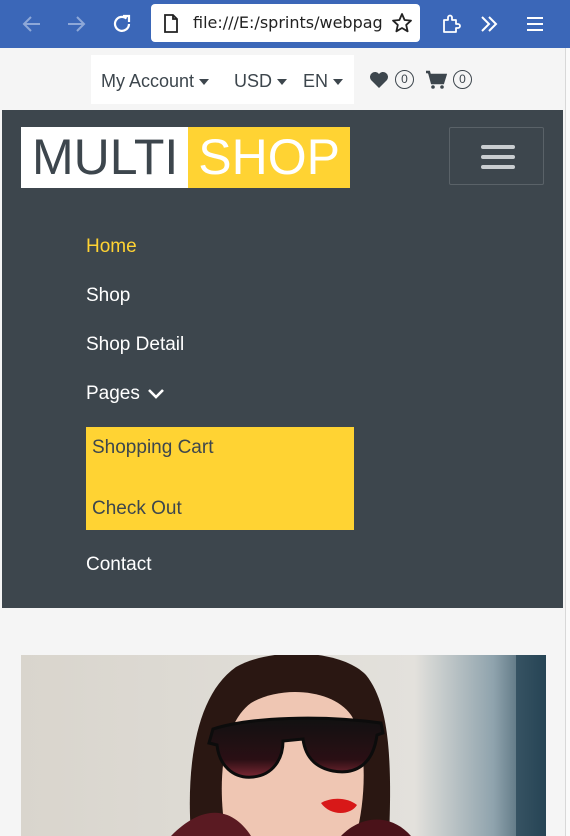 Image resolution: width=570 pixels, height=836 pixels. Describe the element at coordinates (222, 79) in the screenshot. I see `topbar-dropdowns: My Account USD EN` at that location.